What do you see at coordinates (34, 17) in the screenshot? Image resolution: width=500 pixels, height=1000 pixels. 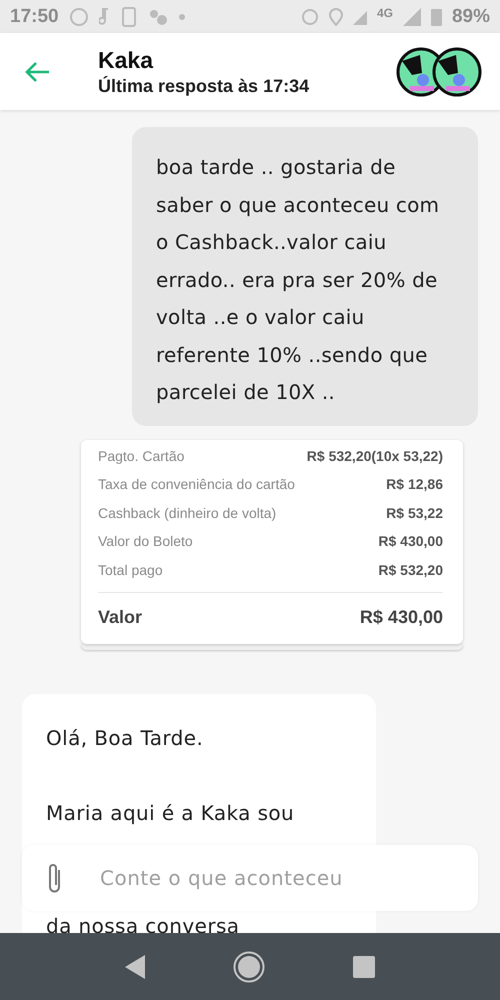 I see `clock: 17:50` at bounding box center [34, 17].